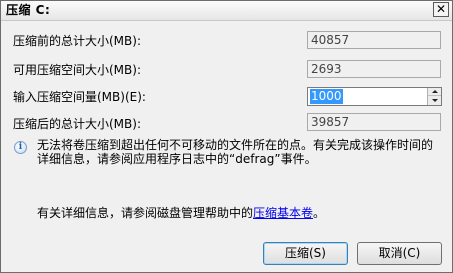 This screenshot has width=453, height=273. Describe the element at coordinates (305, 253) in the screenshot. I see `shrink-button: 压缩(S)` at that location.